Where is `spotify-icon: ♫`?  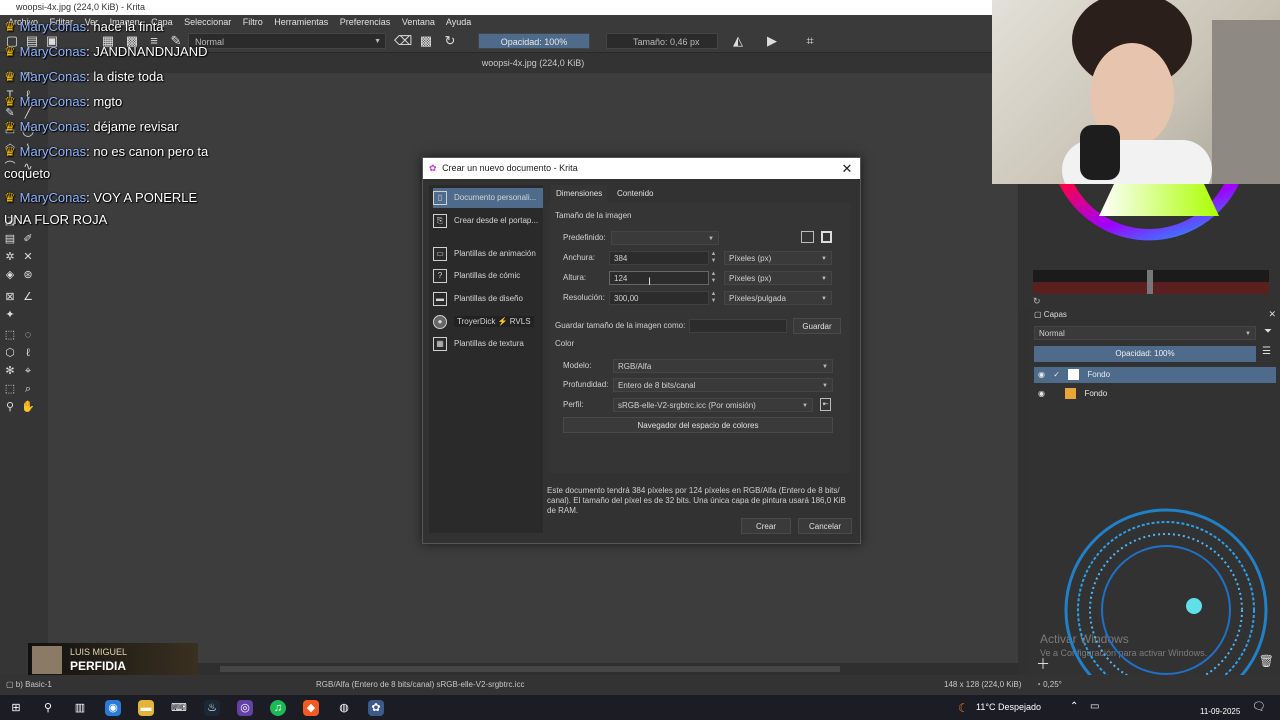 spotify-icon: ♫ is located at coordinates (278, 708).